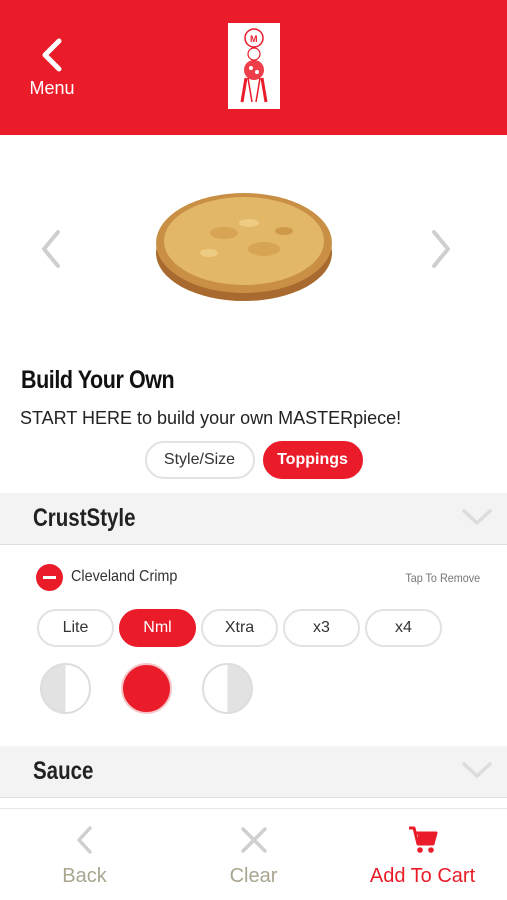 The image size is (507, 900). What do you see at coordinates (254, 39) in the screenshot?
I see `svg-text: M` at bounding box center [254, 39].